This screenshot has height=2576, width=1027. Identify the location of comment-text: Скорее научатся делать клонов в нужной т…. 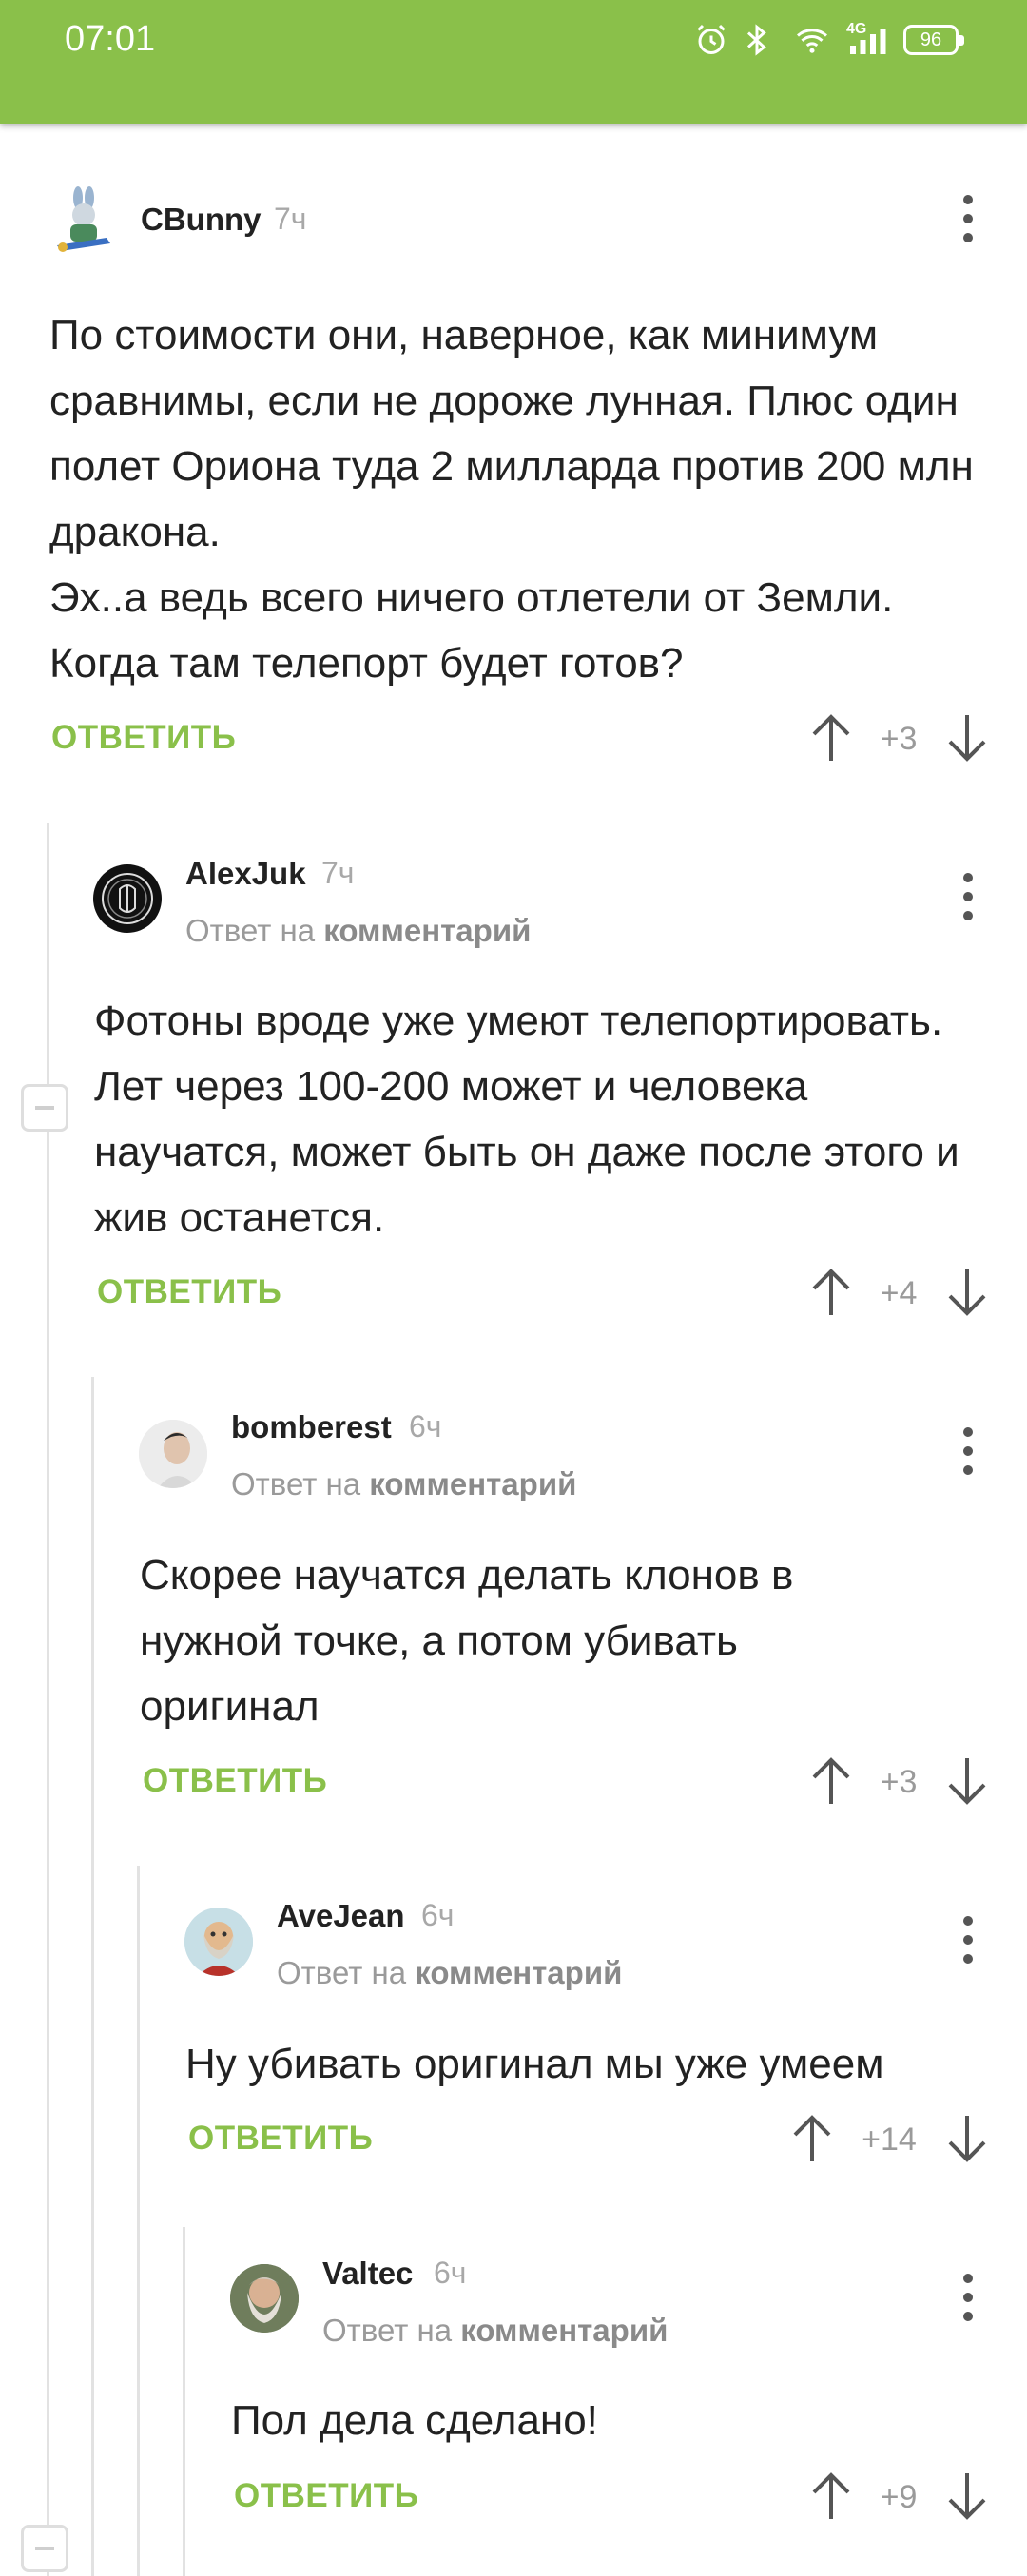
(467, 1641).